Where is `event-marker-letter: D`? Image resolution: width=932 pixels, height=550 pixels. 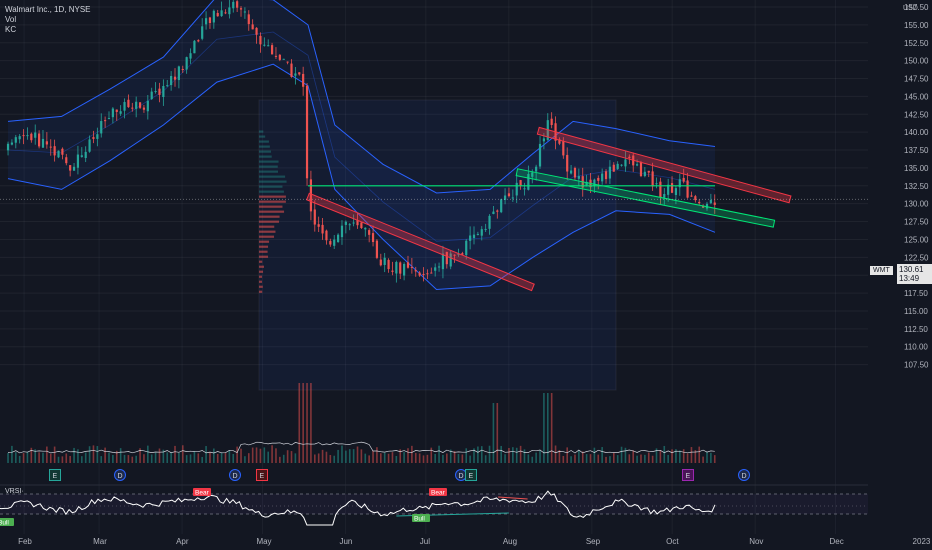
event-marker-letter: D is located at coordinates (744, 476).